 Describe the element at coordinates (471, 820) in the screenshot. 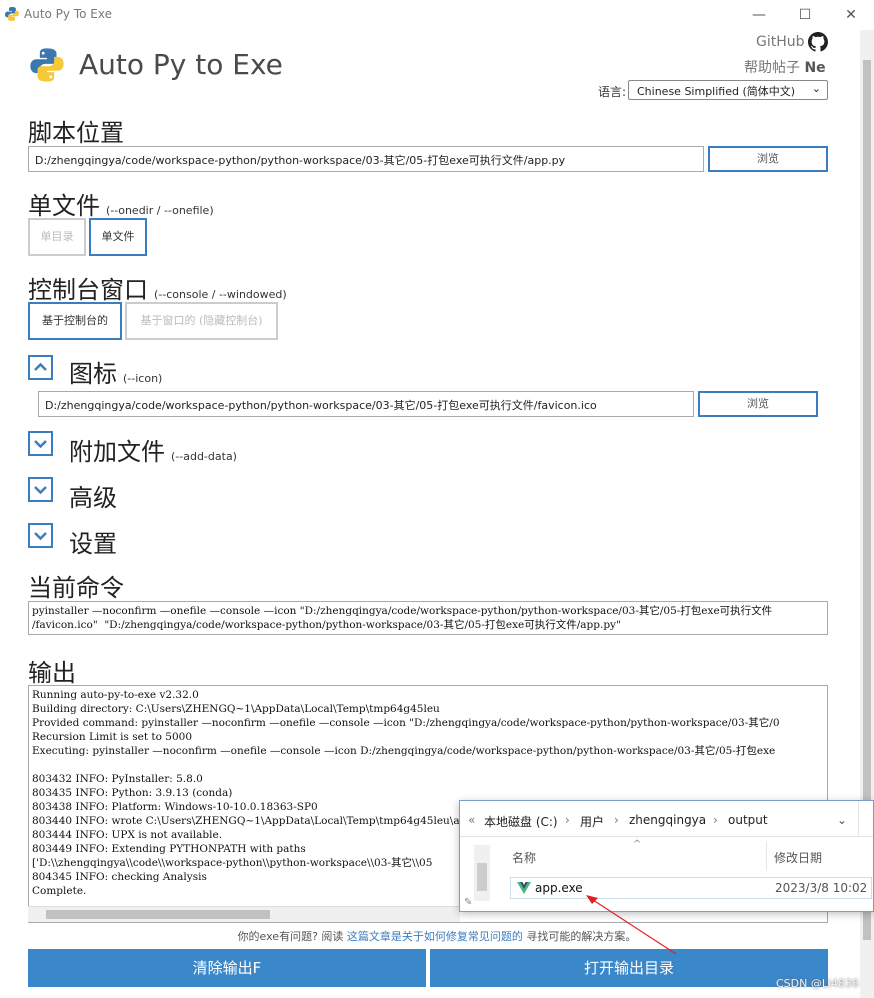

I see `back-chevron-icon: «` at that location.